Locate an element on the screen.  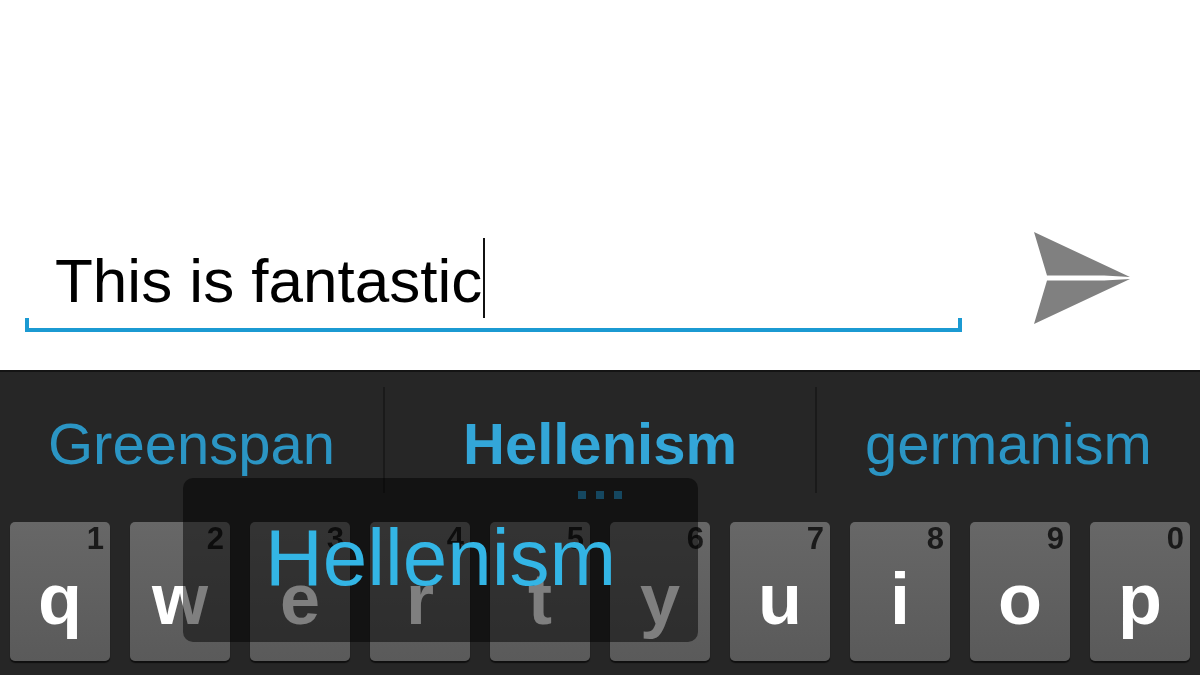
key-number: 9 is located at coordinates (1055, 538).